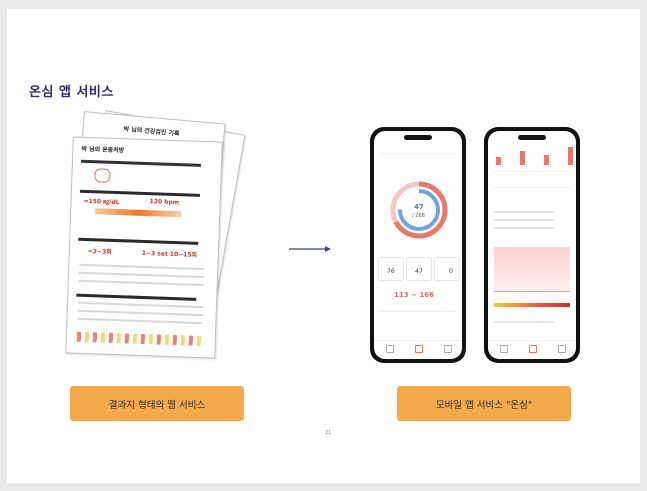 The width and height of the screenshot is (647, 491). I want to click on stat-box: 76, so click(391, 269).